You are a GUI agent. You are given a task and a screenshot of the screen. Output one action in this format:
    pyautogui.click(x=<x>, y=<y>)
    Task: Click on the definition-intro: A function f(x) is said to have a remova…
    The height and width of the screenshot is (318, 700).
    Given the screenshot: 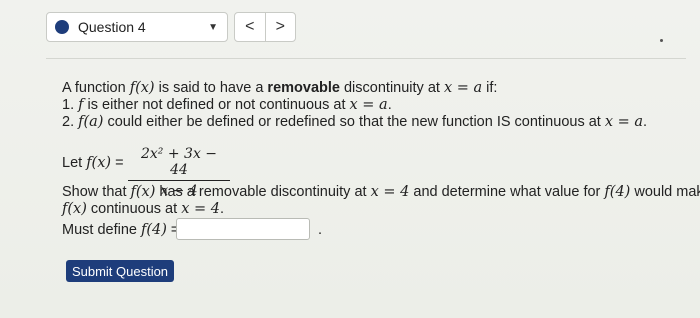 What is the action you would take?
    pyautogui.click(x=279, y=88)
    